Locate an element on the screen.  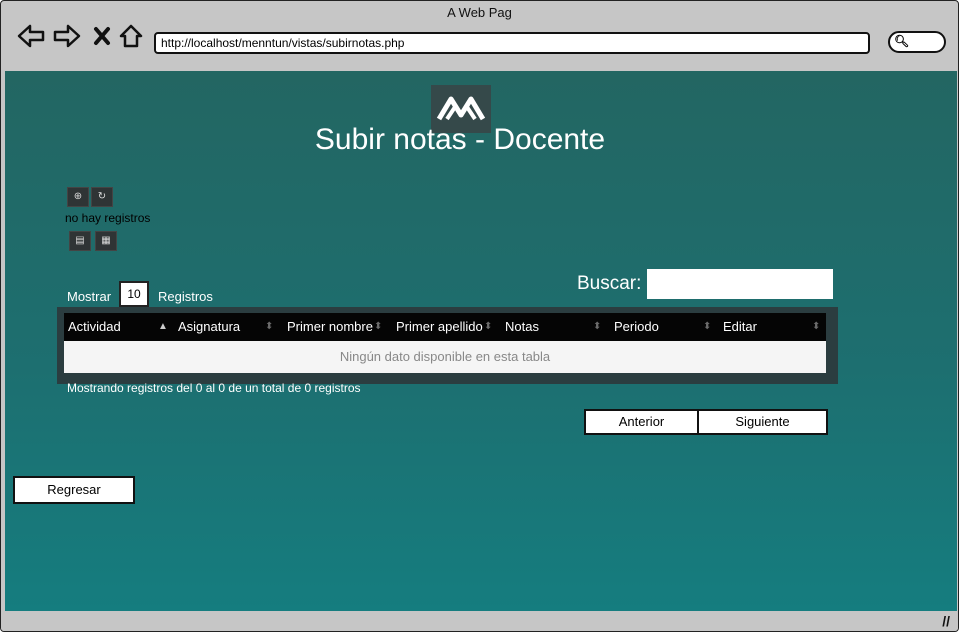
browser-search-box: 🔍︎ is located at coordinates (917, 42).